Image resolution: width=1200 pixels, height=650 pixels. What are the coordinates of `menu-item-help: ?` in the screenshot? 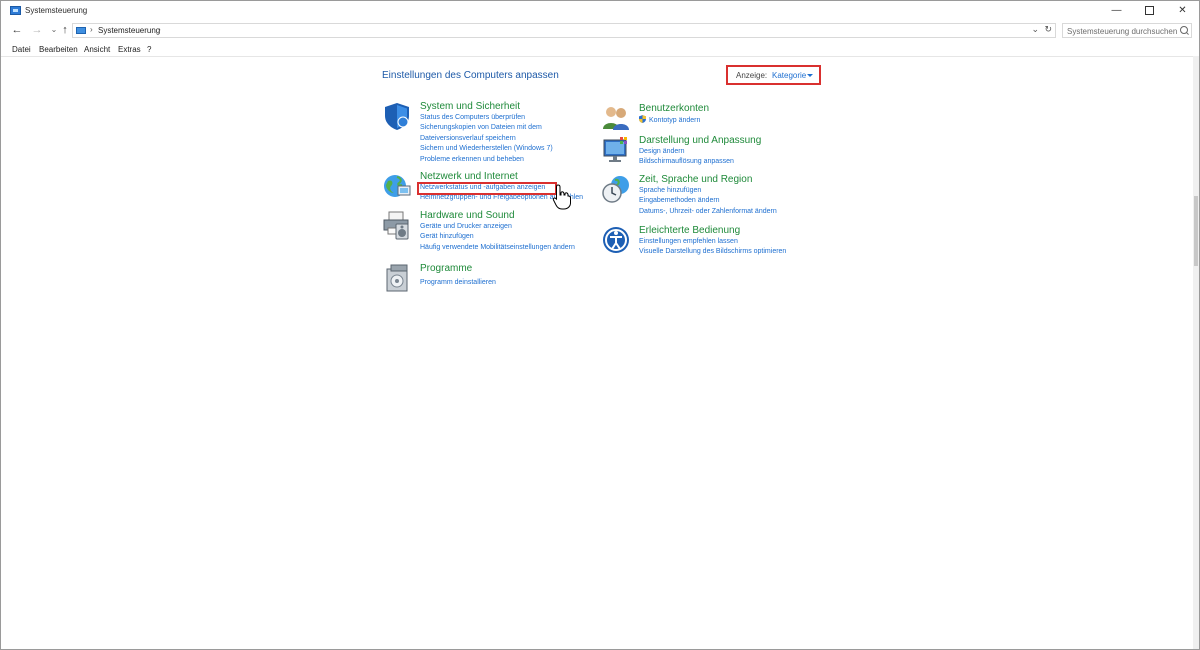 It's located at (149, 49).